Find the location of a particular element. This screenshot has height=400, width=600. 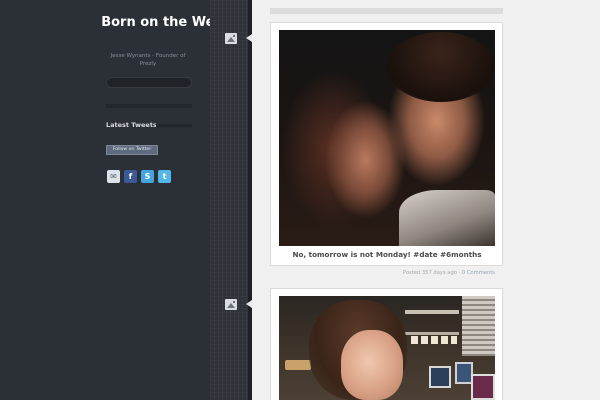

top-divider is located at coordinates (386, 11).